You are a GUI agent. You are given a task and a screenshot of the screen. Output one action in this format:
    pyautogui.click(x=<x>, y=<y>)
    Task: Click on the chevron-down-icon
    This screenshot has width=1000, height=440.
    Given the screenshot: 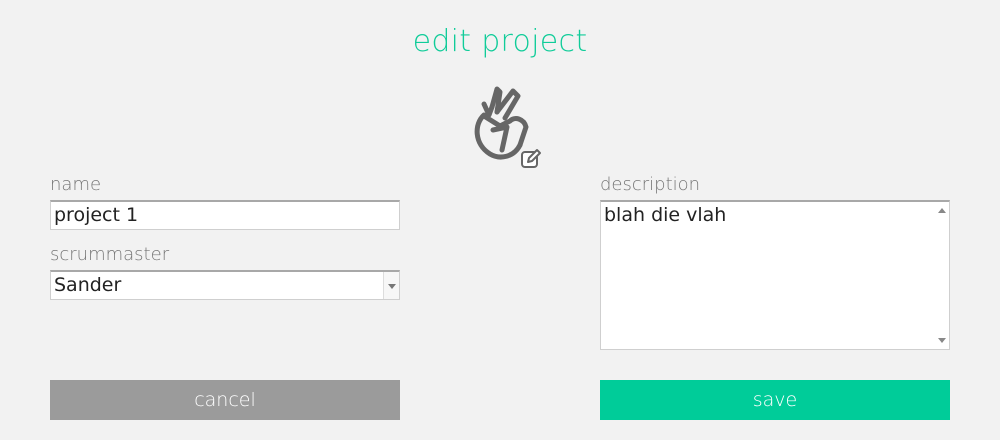 What is the action you would take?
    pyautogui.click(x=391, y=285)
    